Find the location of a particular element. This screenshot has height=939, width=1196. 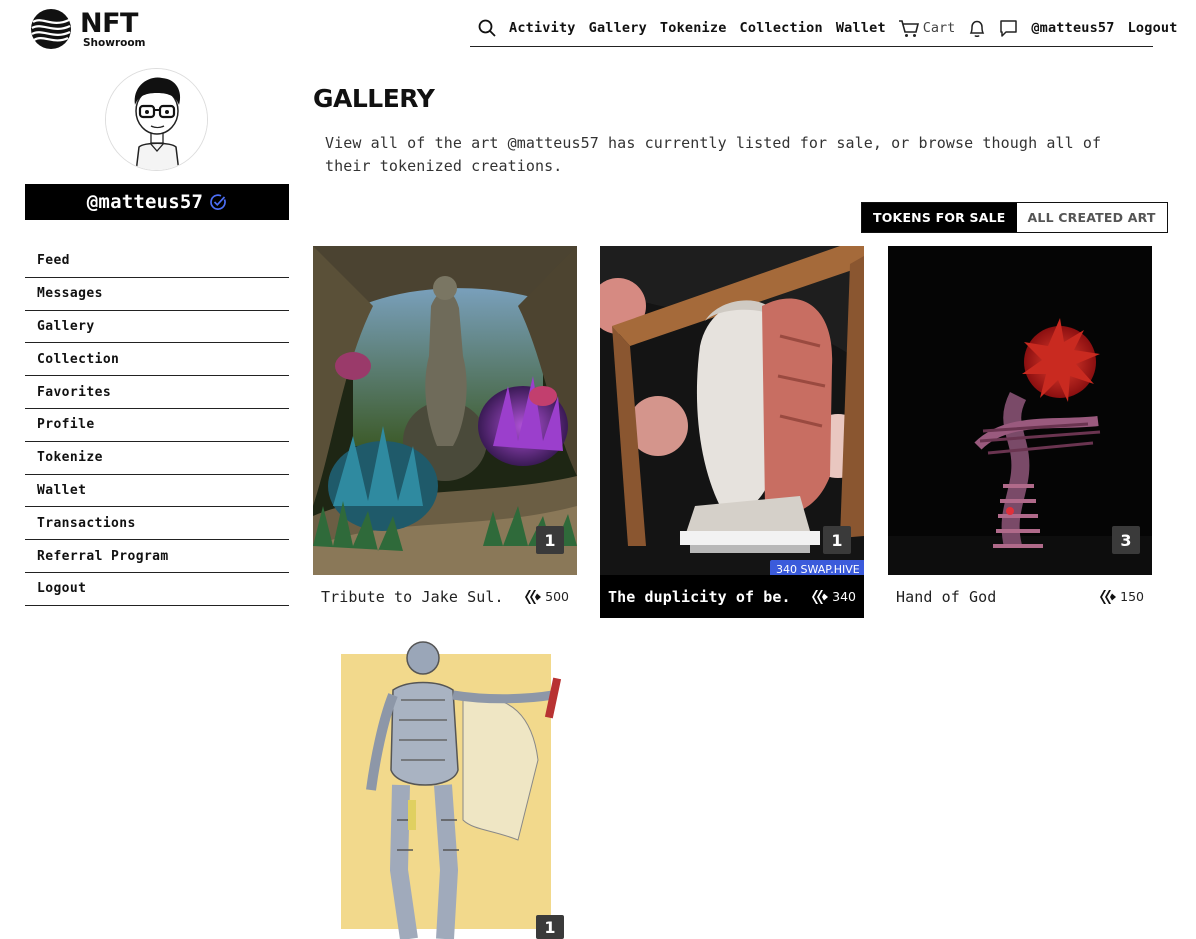

sidebar-item-messages: Messages is located at coordinates (157, 294).